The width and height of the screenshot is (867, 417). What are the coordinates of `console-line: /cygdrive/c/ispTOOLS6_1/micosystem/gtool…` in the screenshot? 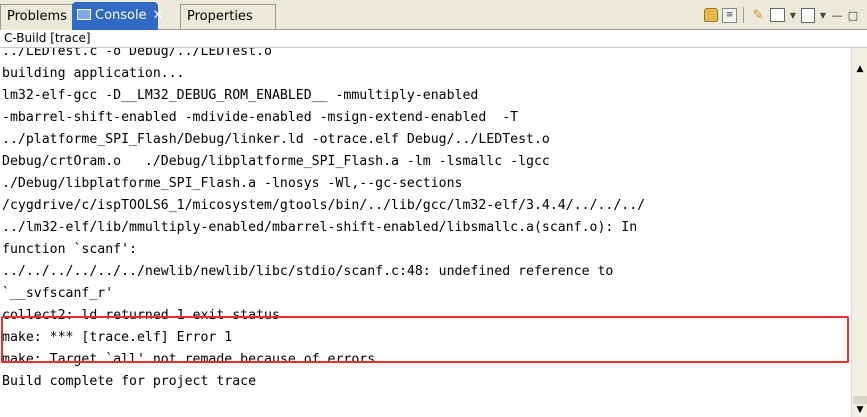 It's located at (324, 205).